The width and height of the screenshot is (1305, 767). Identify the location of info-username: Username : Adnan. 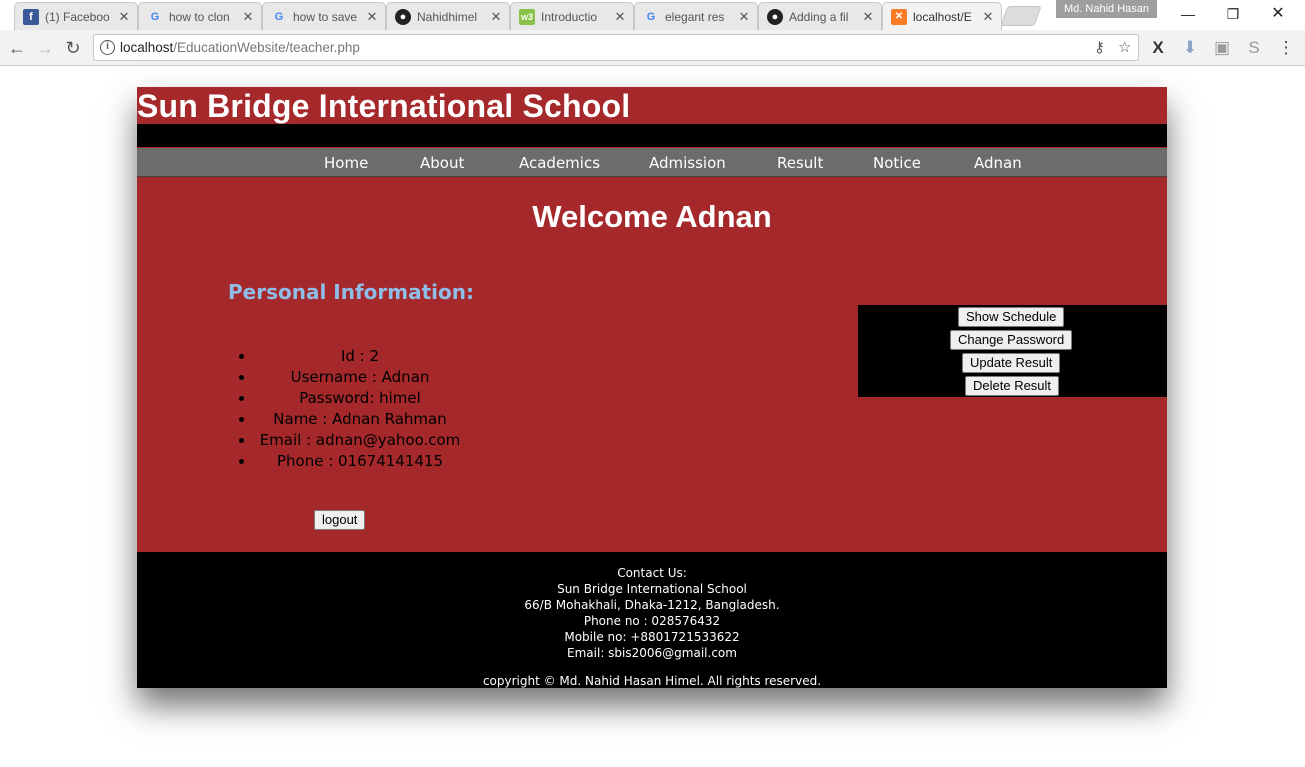
(360, 377).